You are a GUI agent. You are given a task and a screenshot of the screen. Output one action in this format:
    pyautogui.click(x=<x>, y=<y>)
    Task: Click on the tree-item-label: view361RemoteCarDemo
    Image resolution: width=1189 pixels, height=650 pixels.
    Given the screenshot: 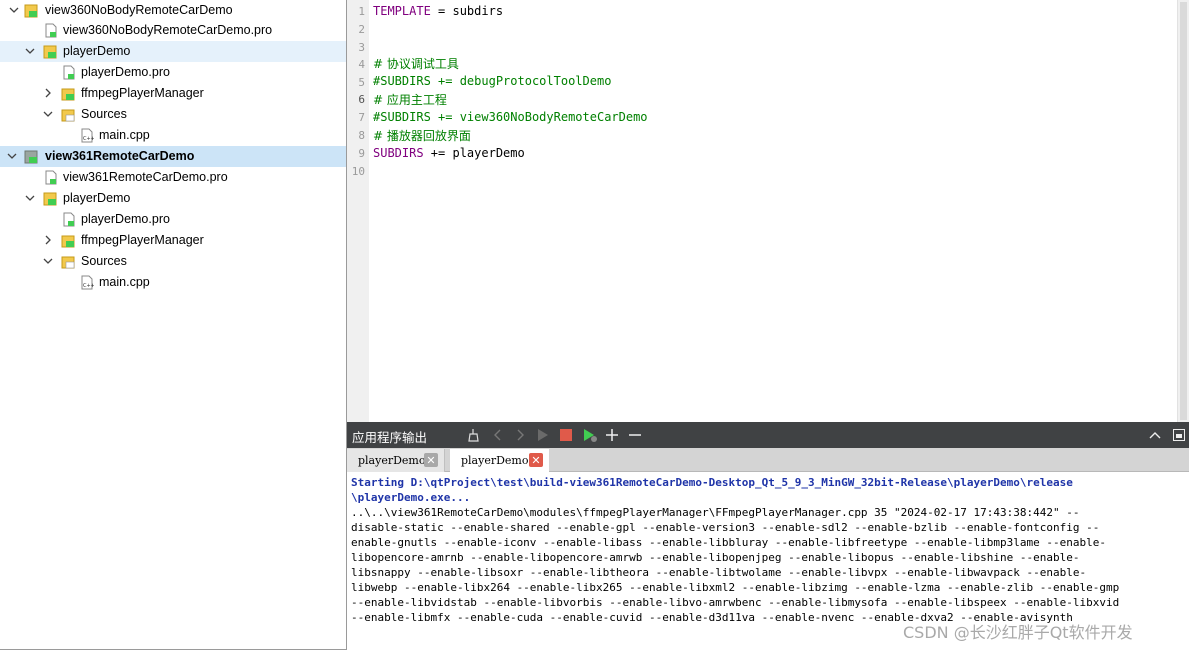 What is the action you would take?
    pyautogui.click(x=120, y=156)
    